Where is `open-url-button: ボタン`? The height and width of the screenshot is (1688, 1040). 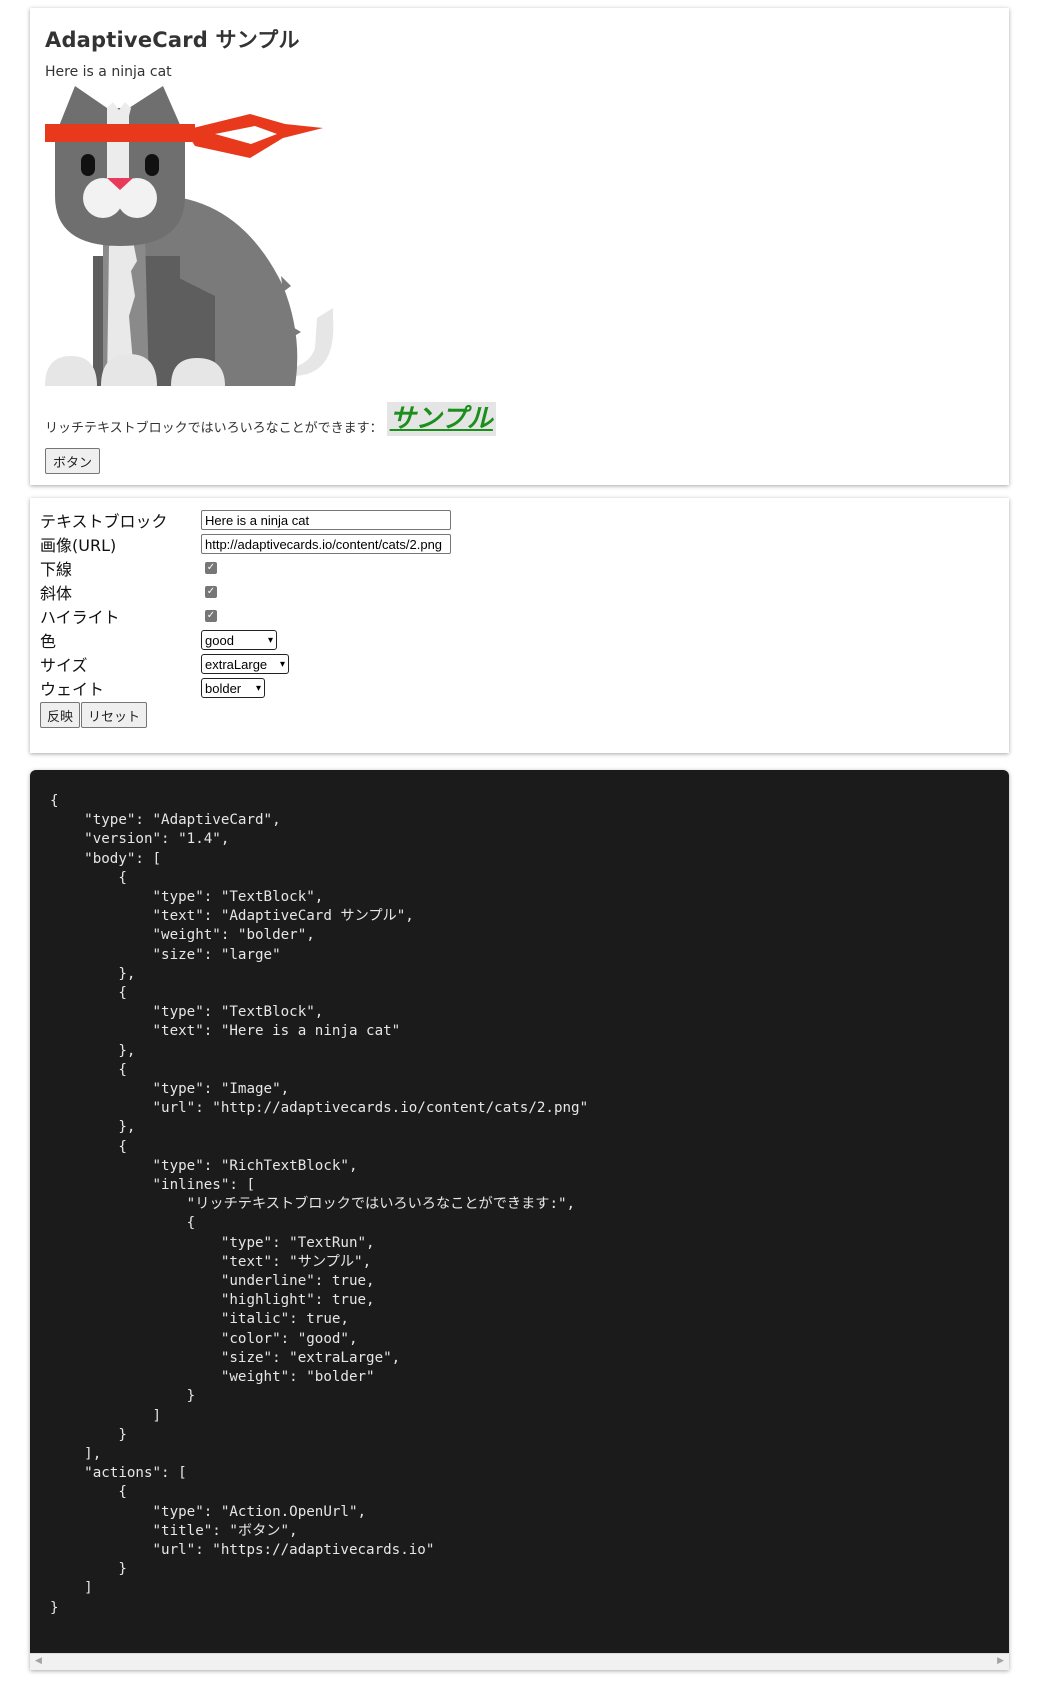
open-url-button: ボタン is located at coordinates (73, 461).